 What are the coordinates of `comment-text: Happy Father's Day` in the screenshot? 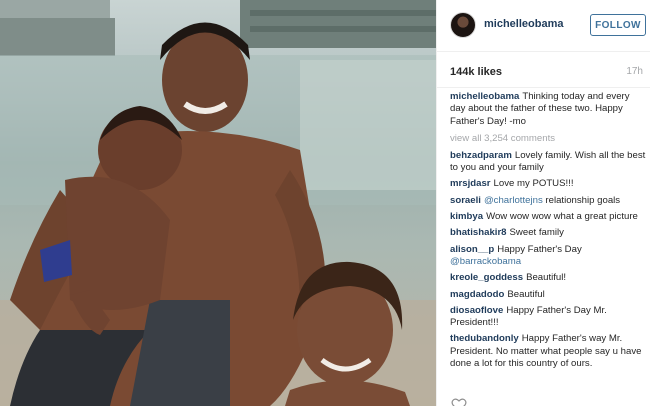 It's located at (539, 249).